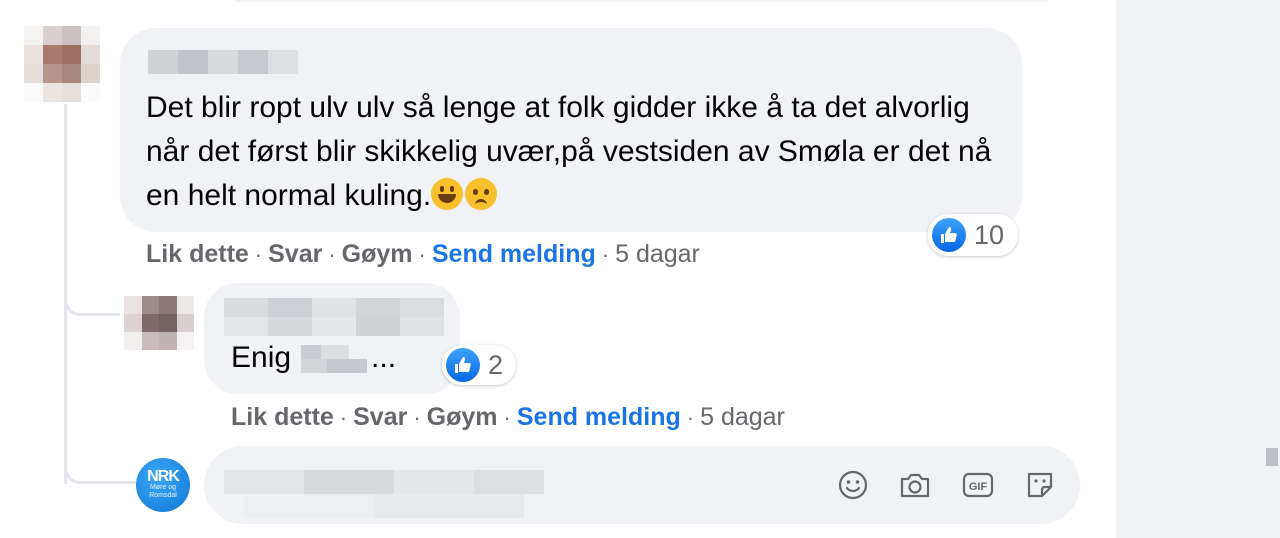 This screenshot has height=538, width=1280. I want to click on page-avatar: NRK Møre og Romsdal, so click(163, 485).